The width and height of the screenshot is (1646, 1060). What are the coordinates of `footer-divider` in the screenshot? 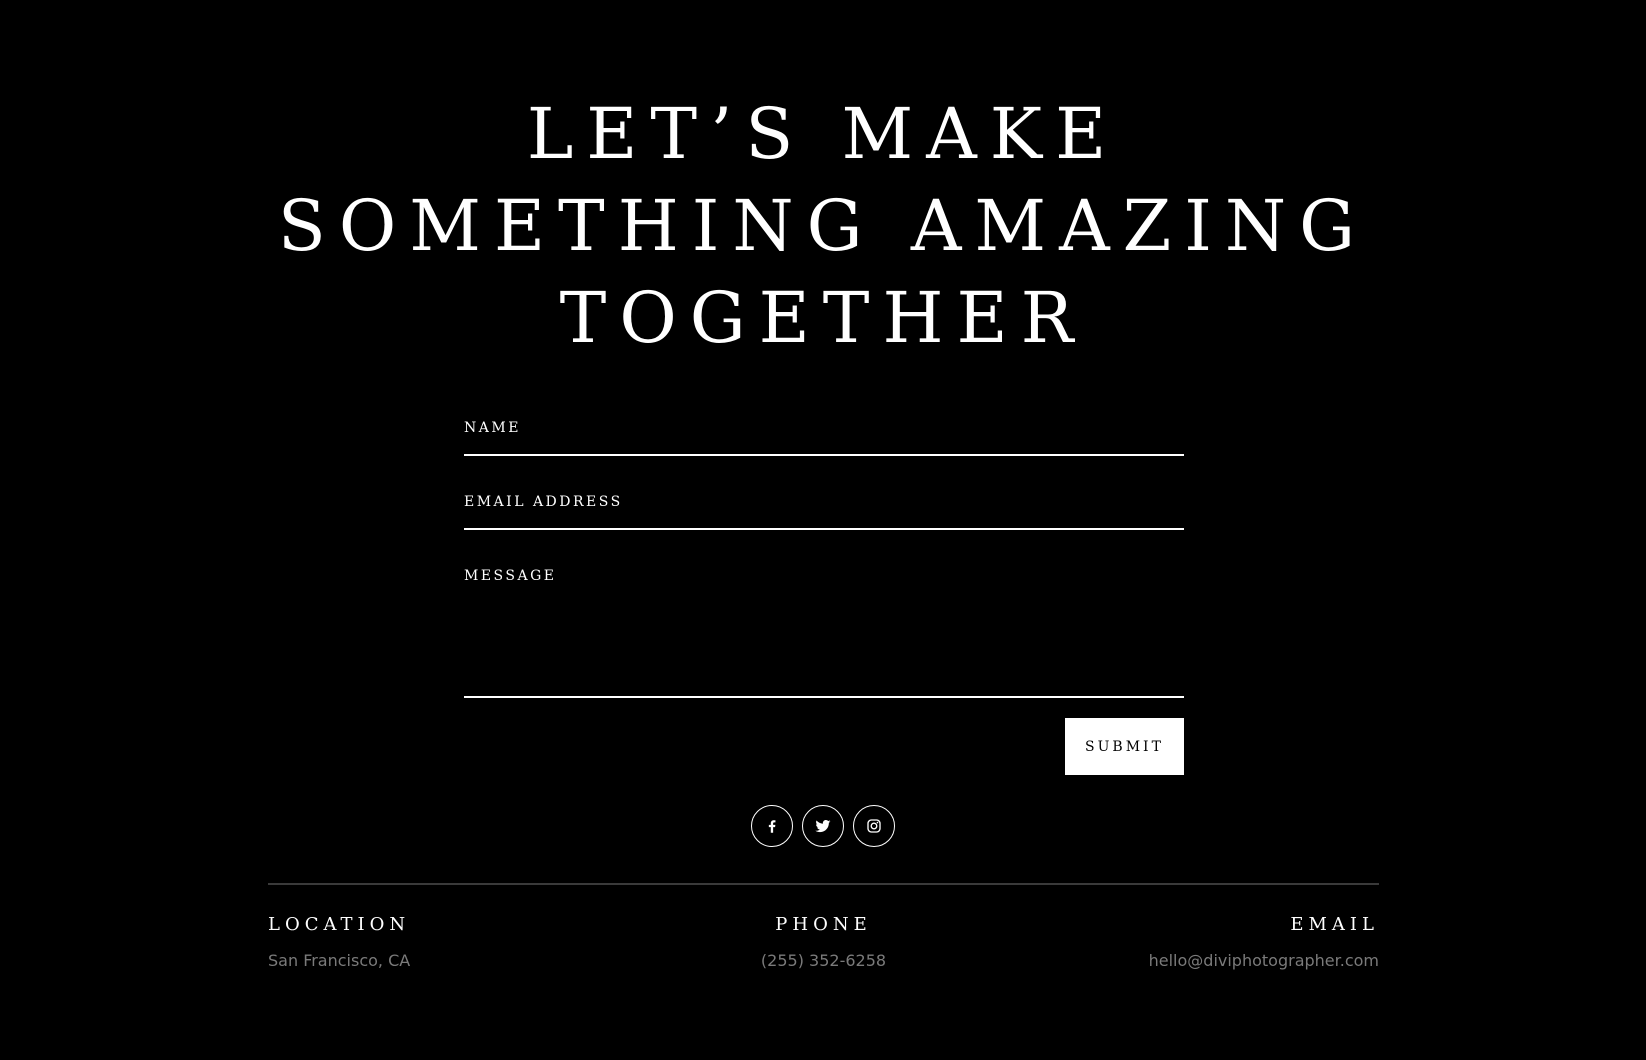 It's located at (823, 884).